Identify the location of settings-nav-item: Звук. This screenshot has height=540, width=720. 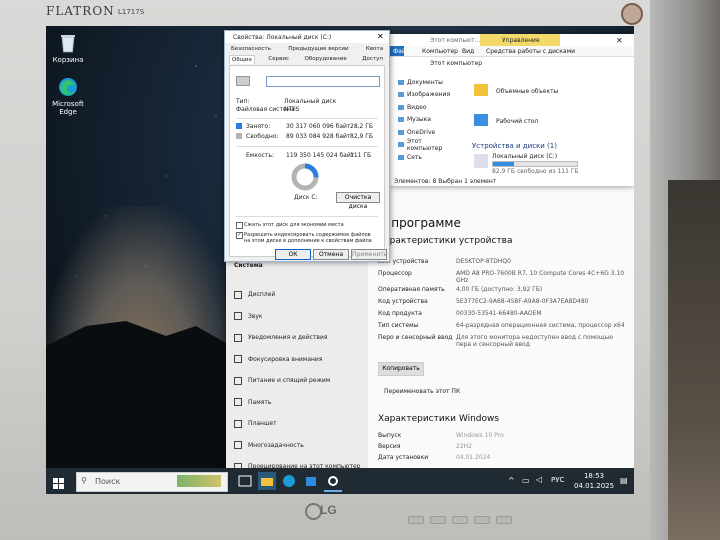
(299, 317).